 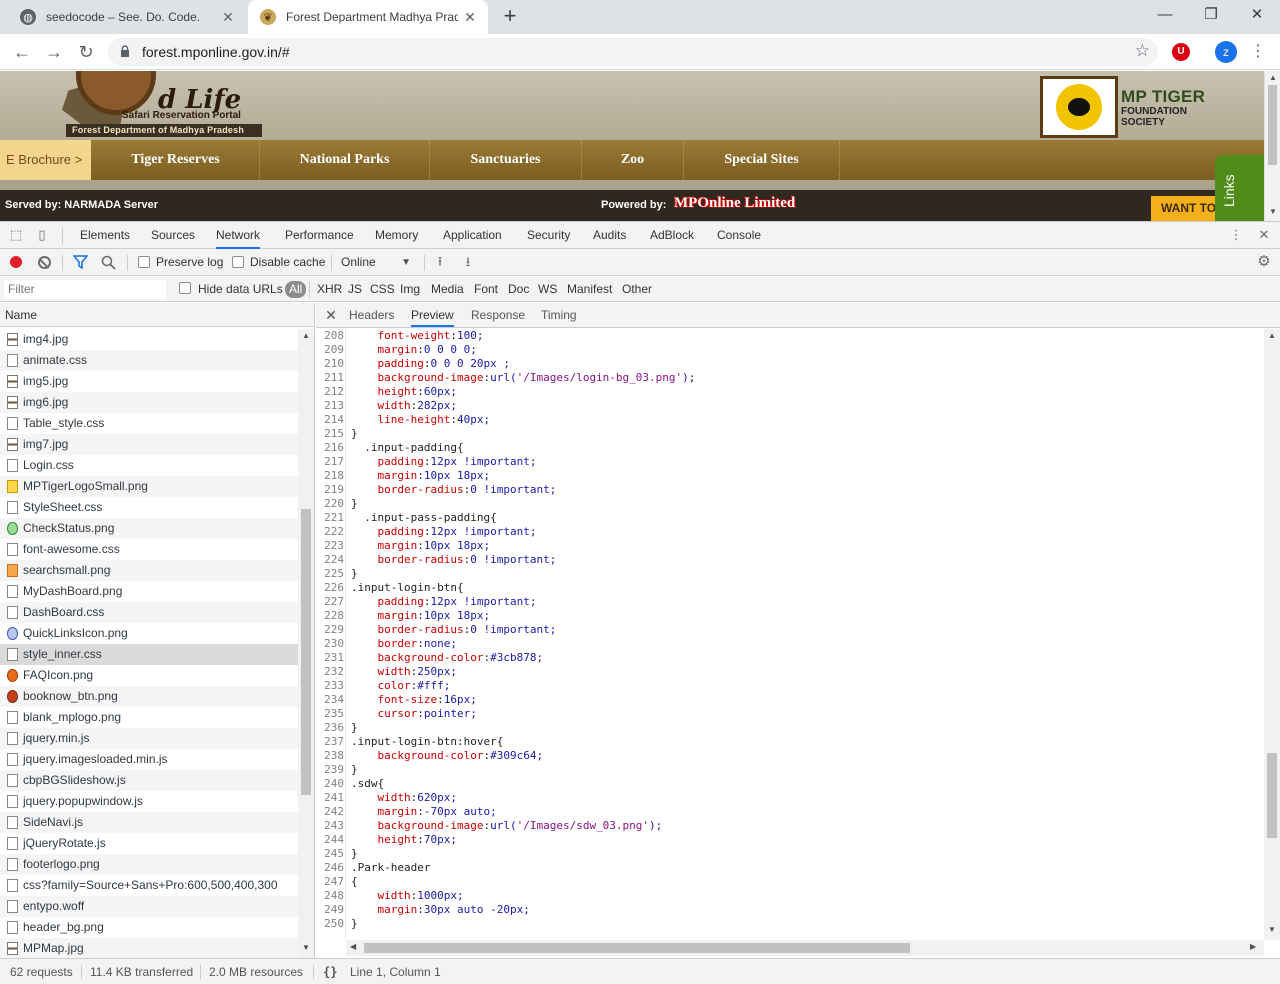 What do you see at coordinates (762, 160) in the screenshot?
I see `nav-special-sites: Special Sites` at bounding box center [762, 160].